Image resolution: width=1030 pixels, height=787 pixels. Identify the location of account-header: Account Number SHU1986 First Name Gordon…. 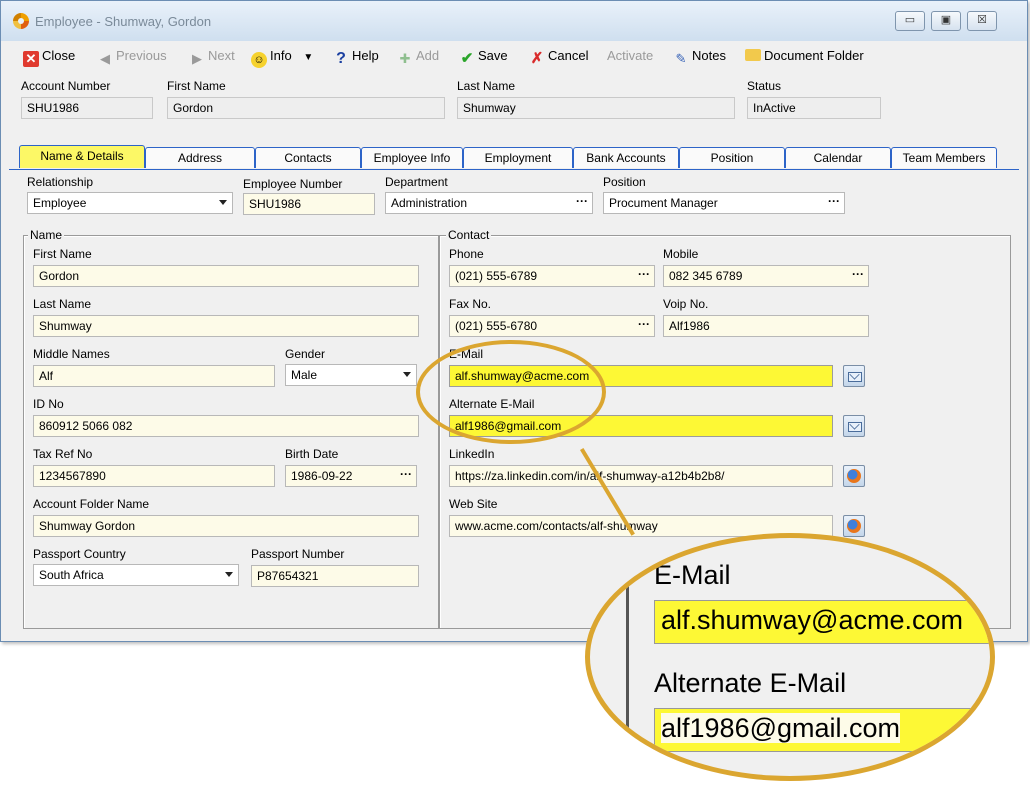
(514, 103).